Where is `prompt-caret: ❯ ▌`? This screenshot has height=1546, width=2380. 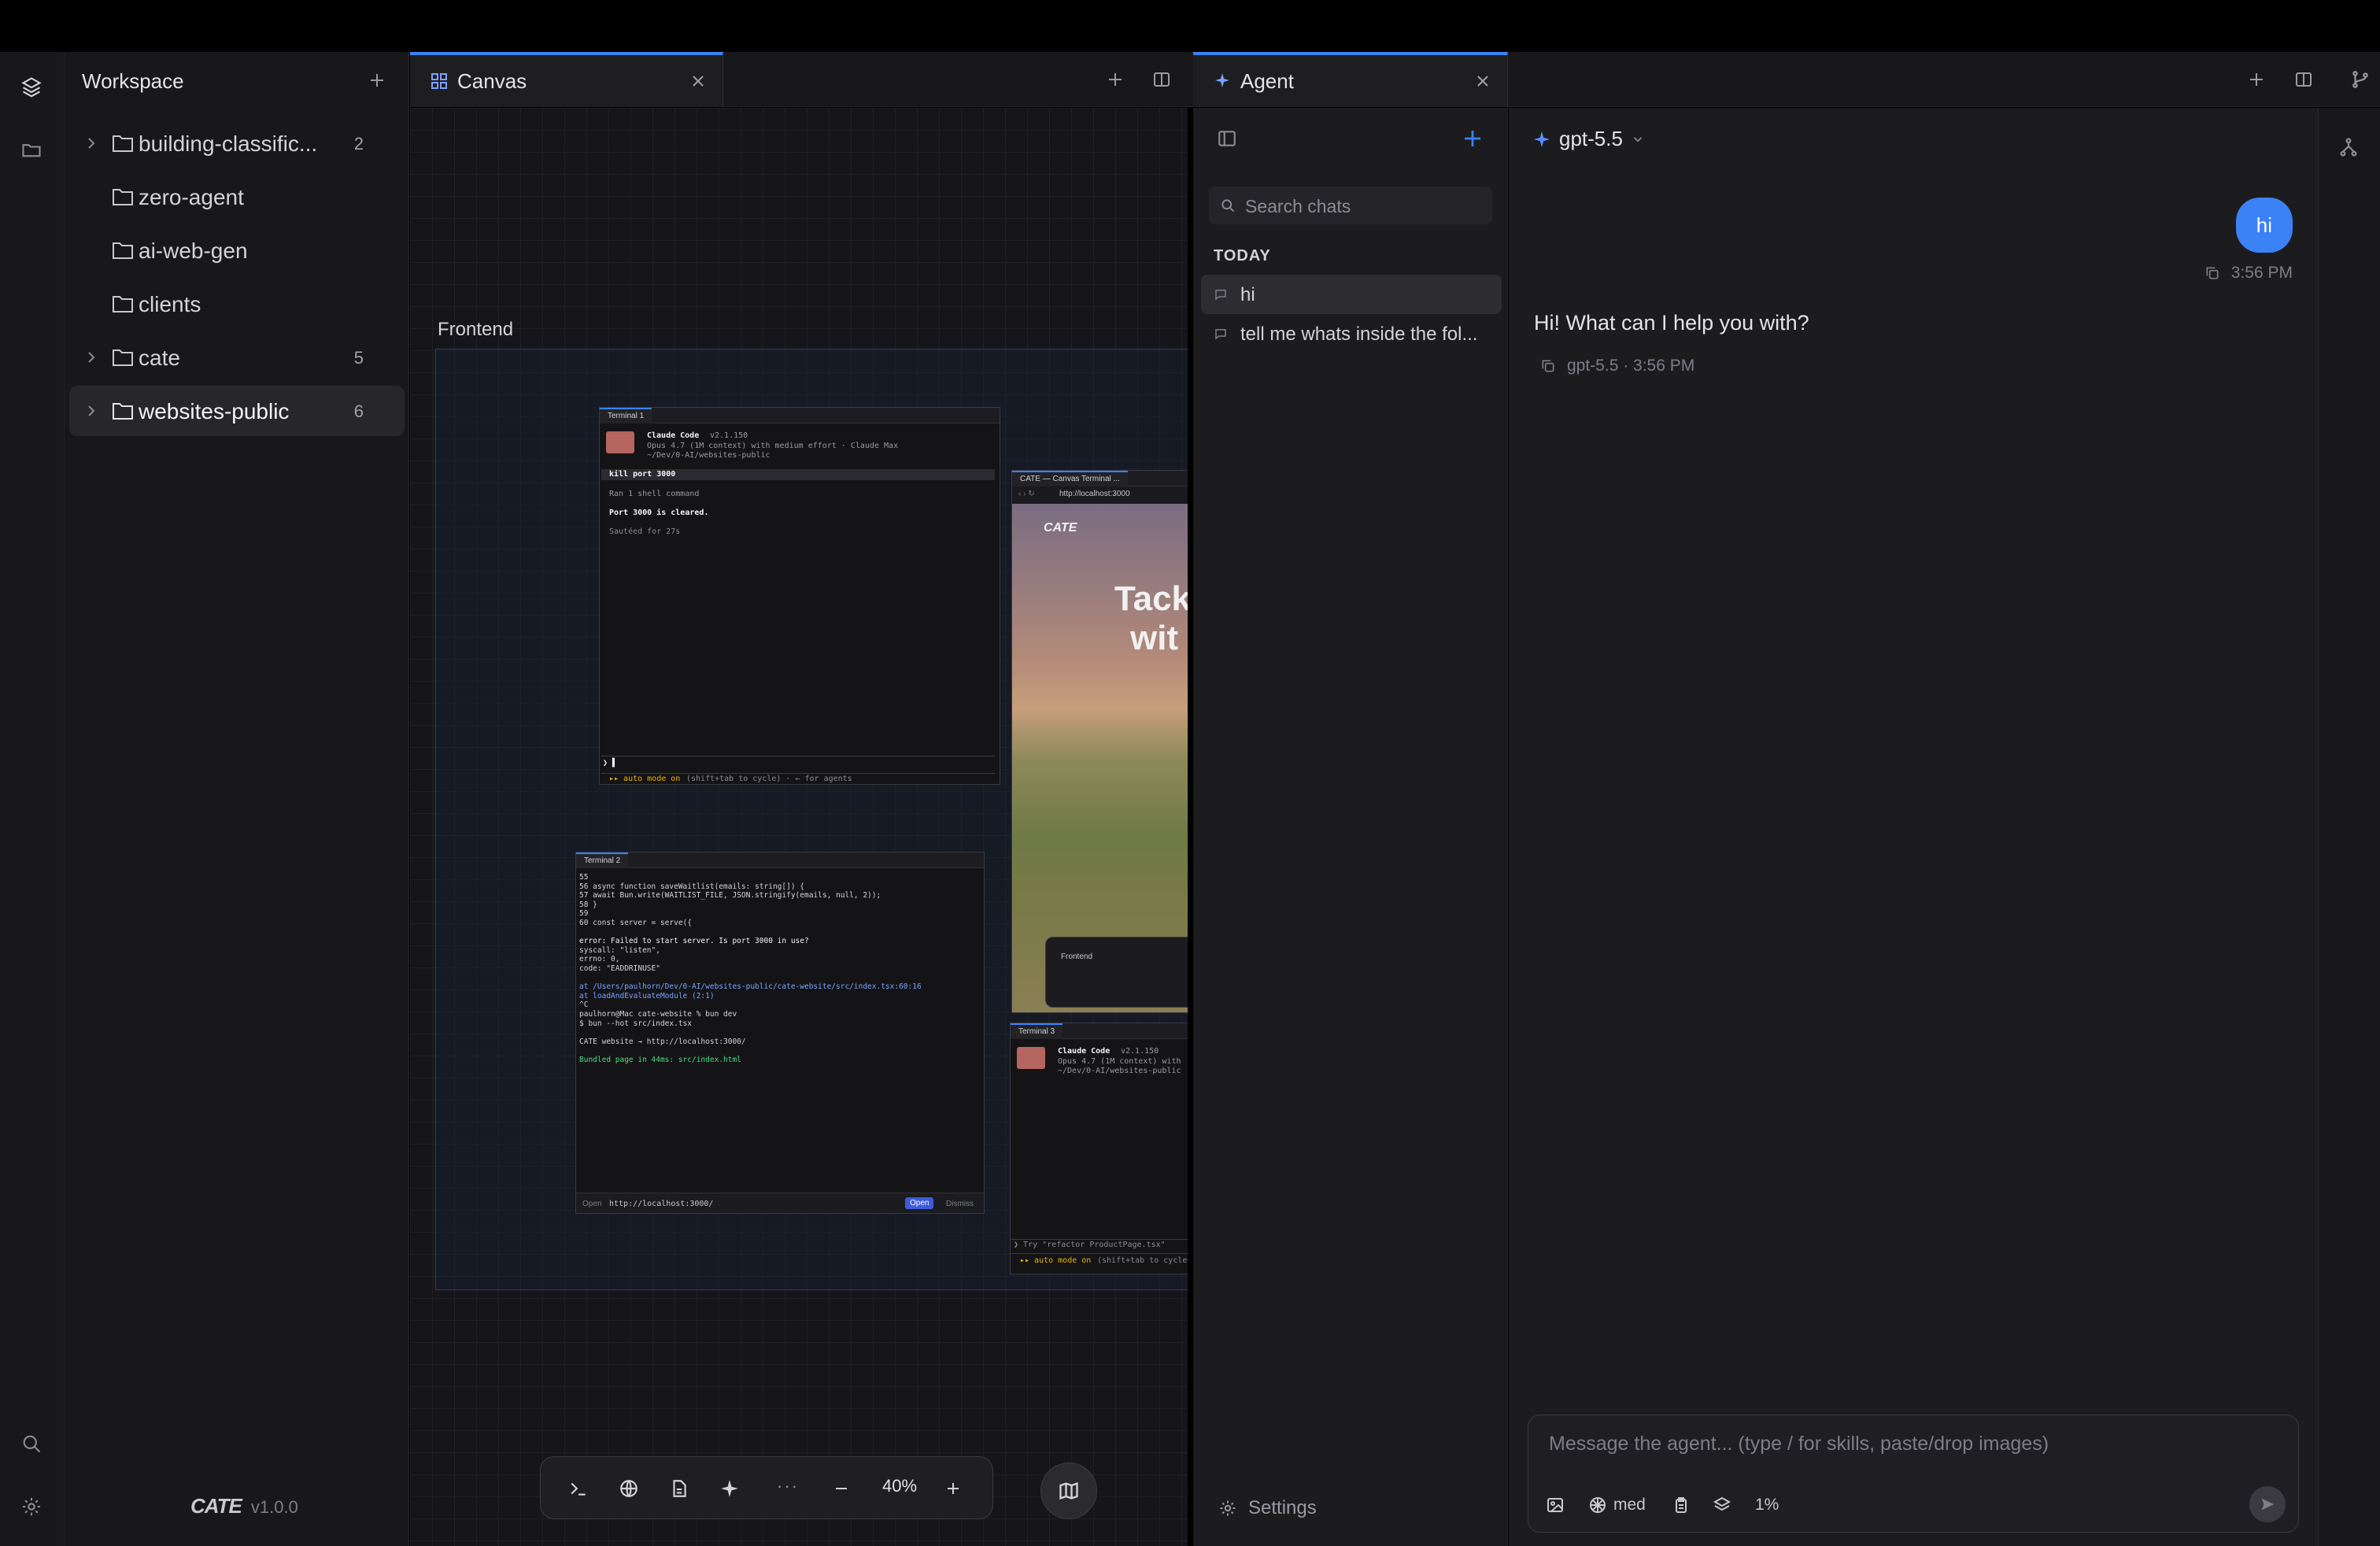 prompt-caret: ❯ ▌ is located at coordinates (610, 763).